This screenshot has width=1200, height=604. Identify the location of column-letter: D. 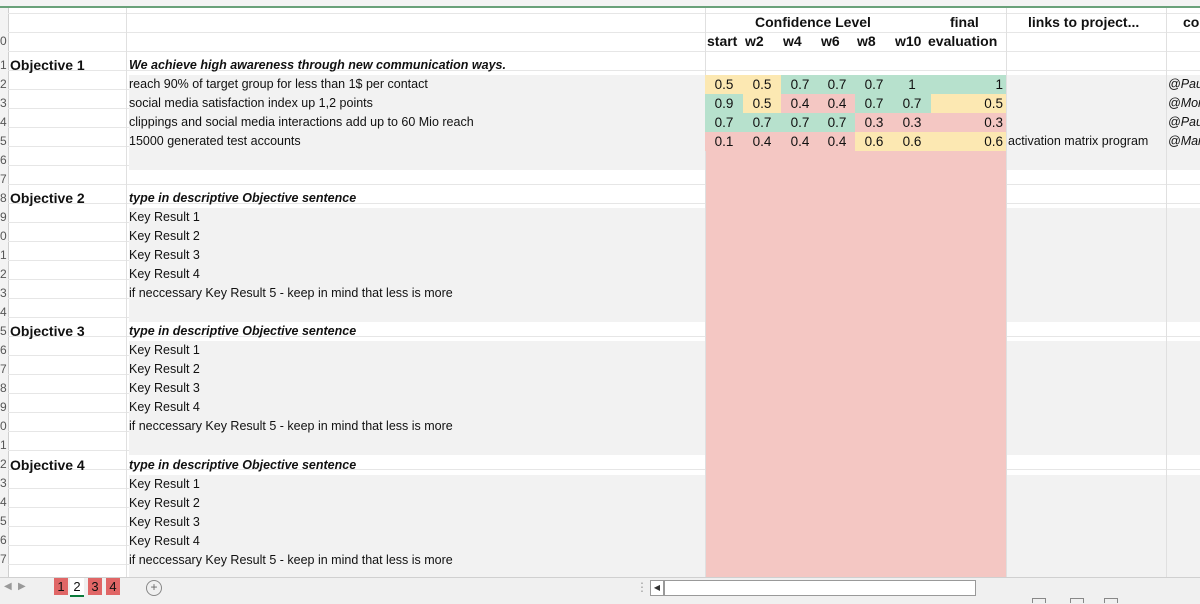
(765, 3).